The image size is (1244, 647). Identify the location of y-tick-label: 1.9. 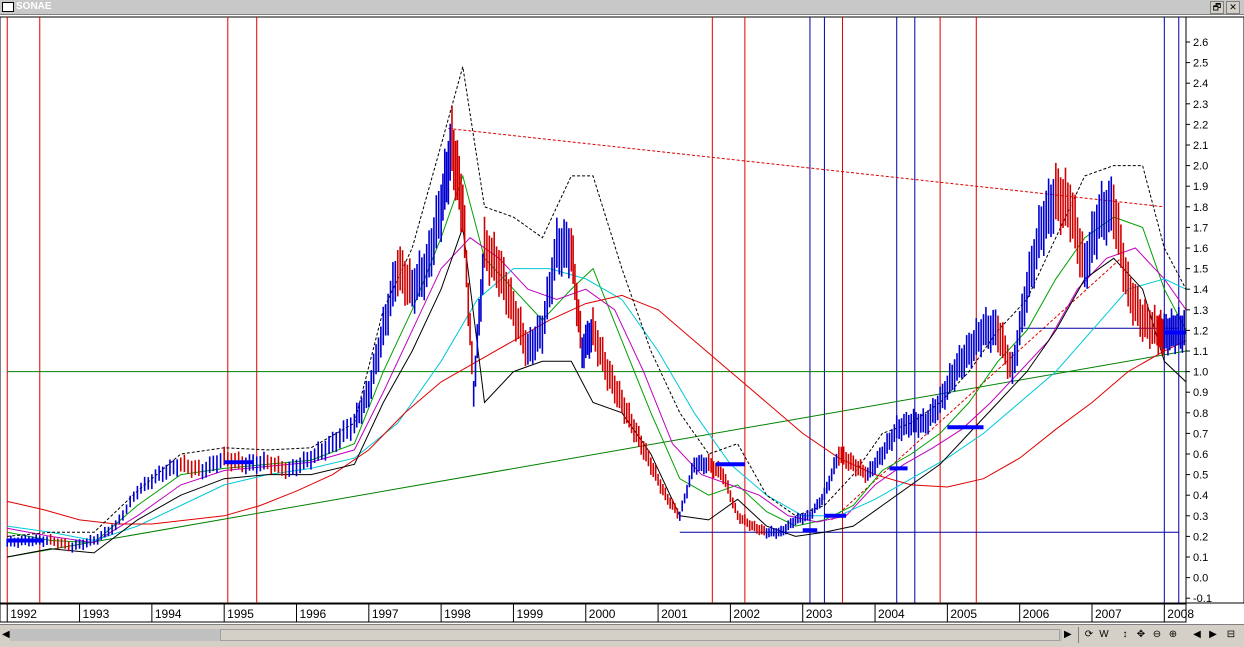
(1200, 187).